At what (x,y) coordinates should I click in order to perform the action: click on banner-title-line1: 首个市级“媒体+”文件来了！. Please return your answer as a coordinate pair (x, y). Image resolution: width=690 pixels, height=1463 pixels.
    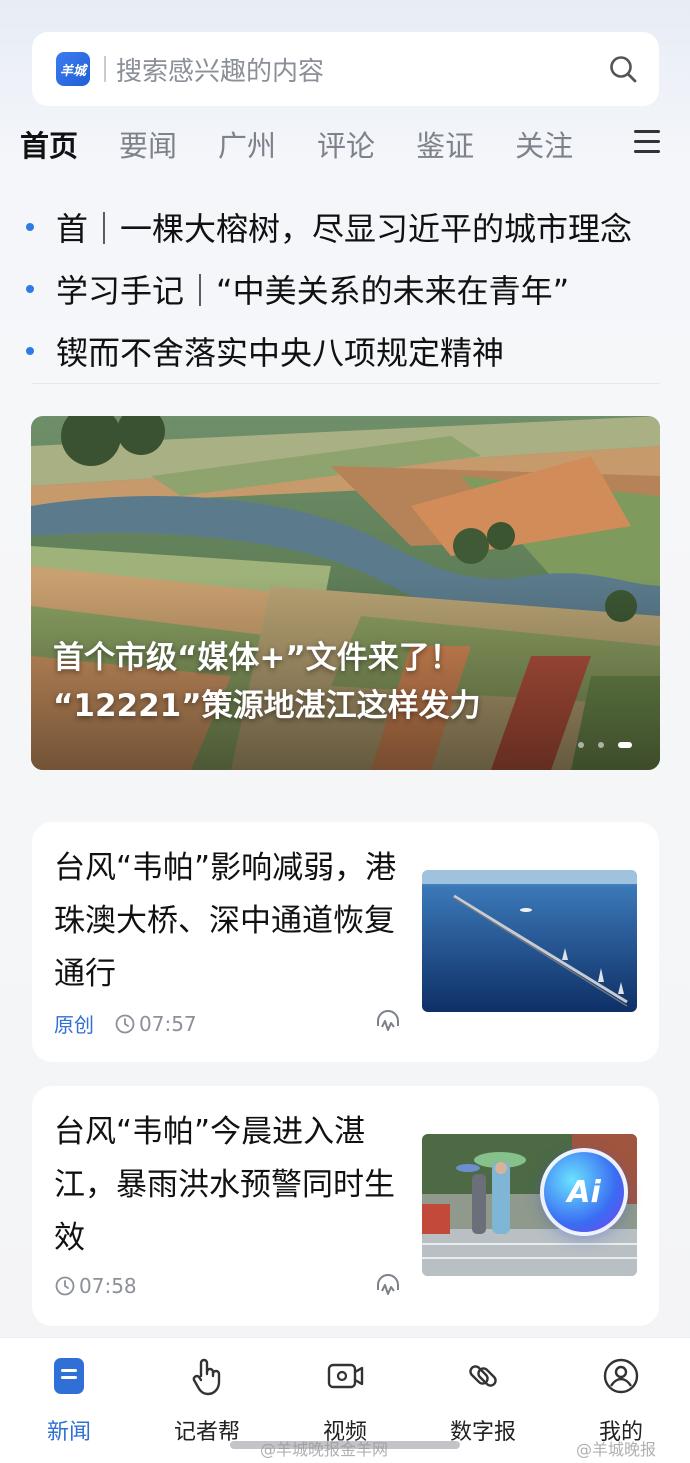
    Looking at the image, I should click on (257, 658).